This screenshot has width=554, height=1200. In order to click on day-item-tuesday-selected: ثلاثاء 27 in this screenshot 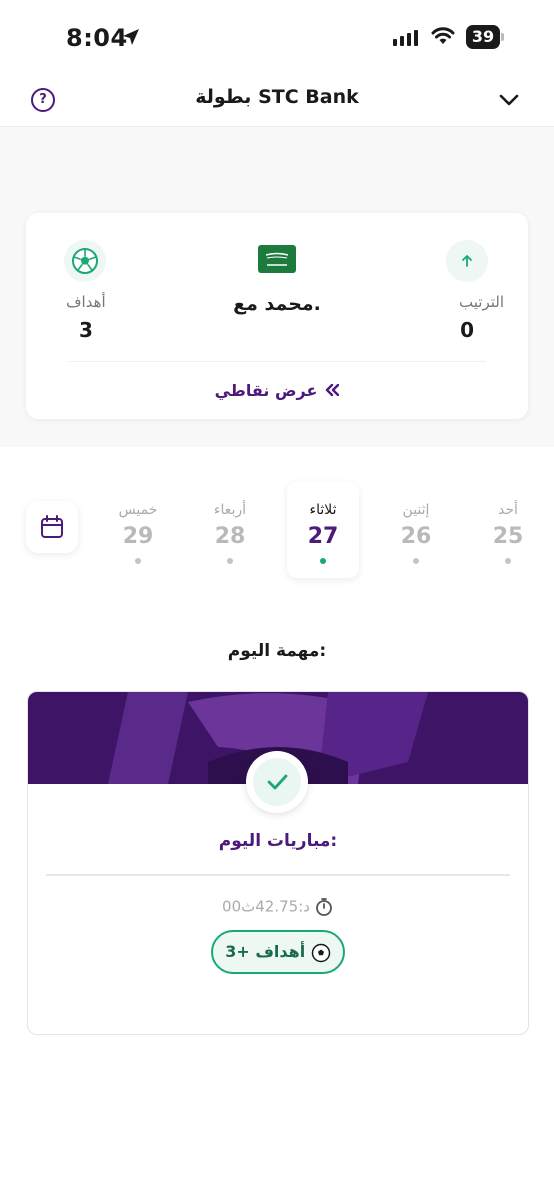, I will do `click(323, 530)`.